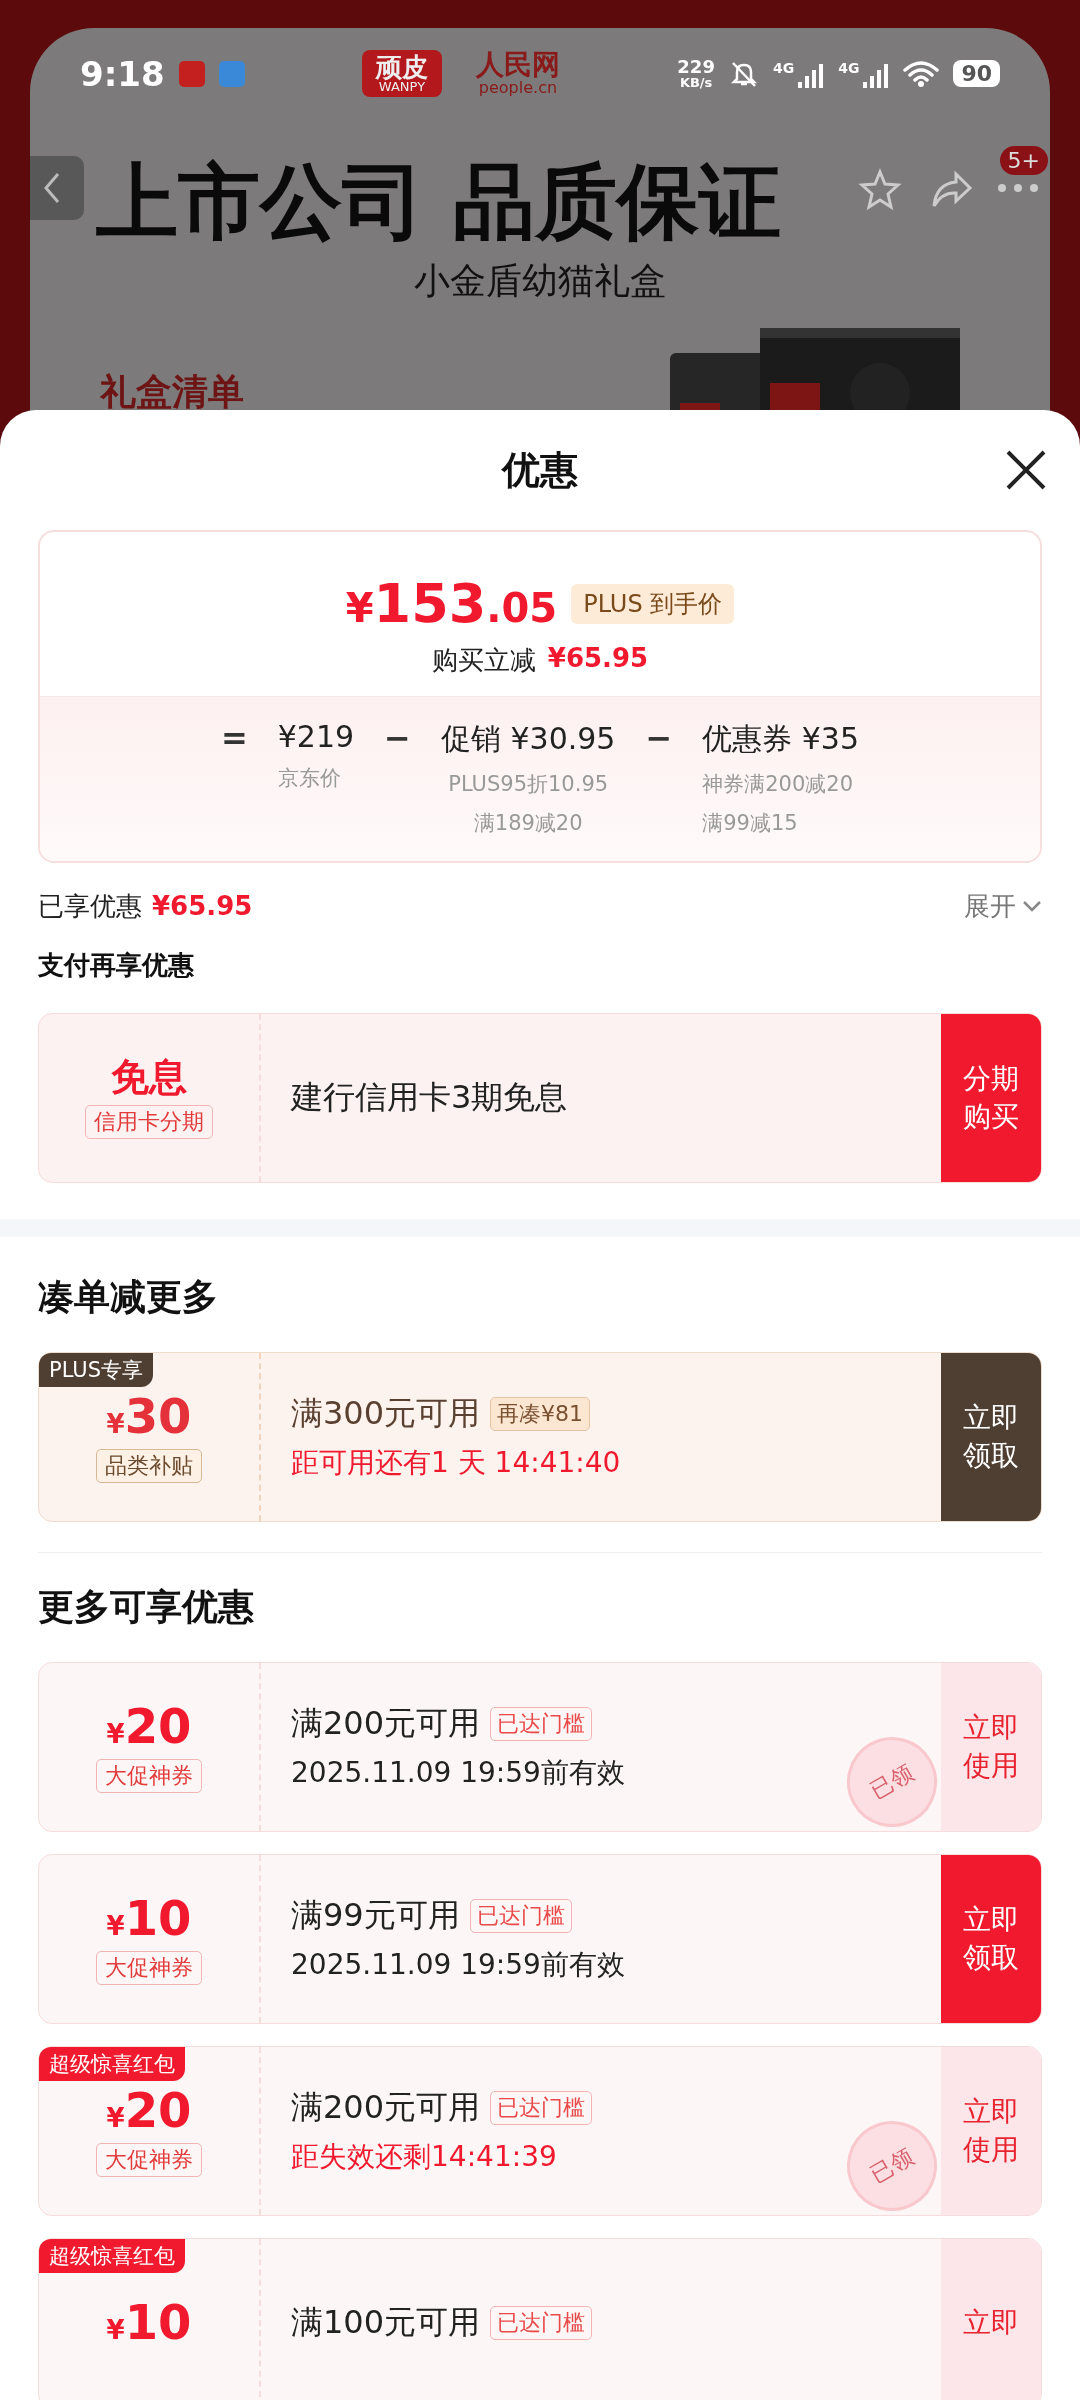 The image size is (1080, 2400). Describe the element at coordinates (540, 1413) in the screenshot. I see `add-more-badge: 再凑¥81` at that location.